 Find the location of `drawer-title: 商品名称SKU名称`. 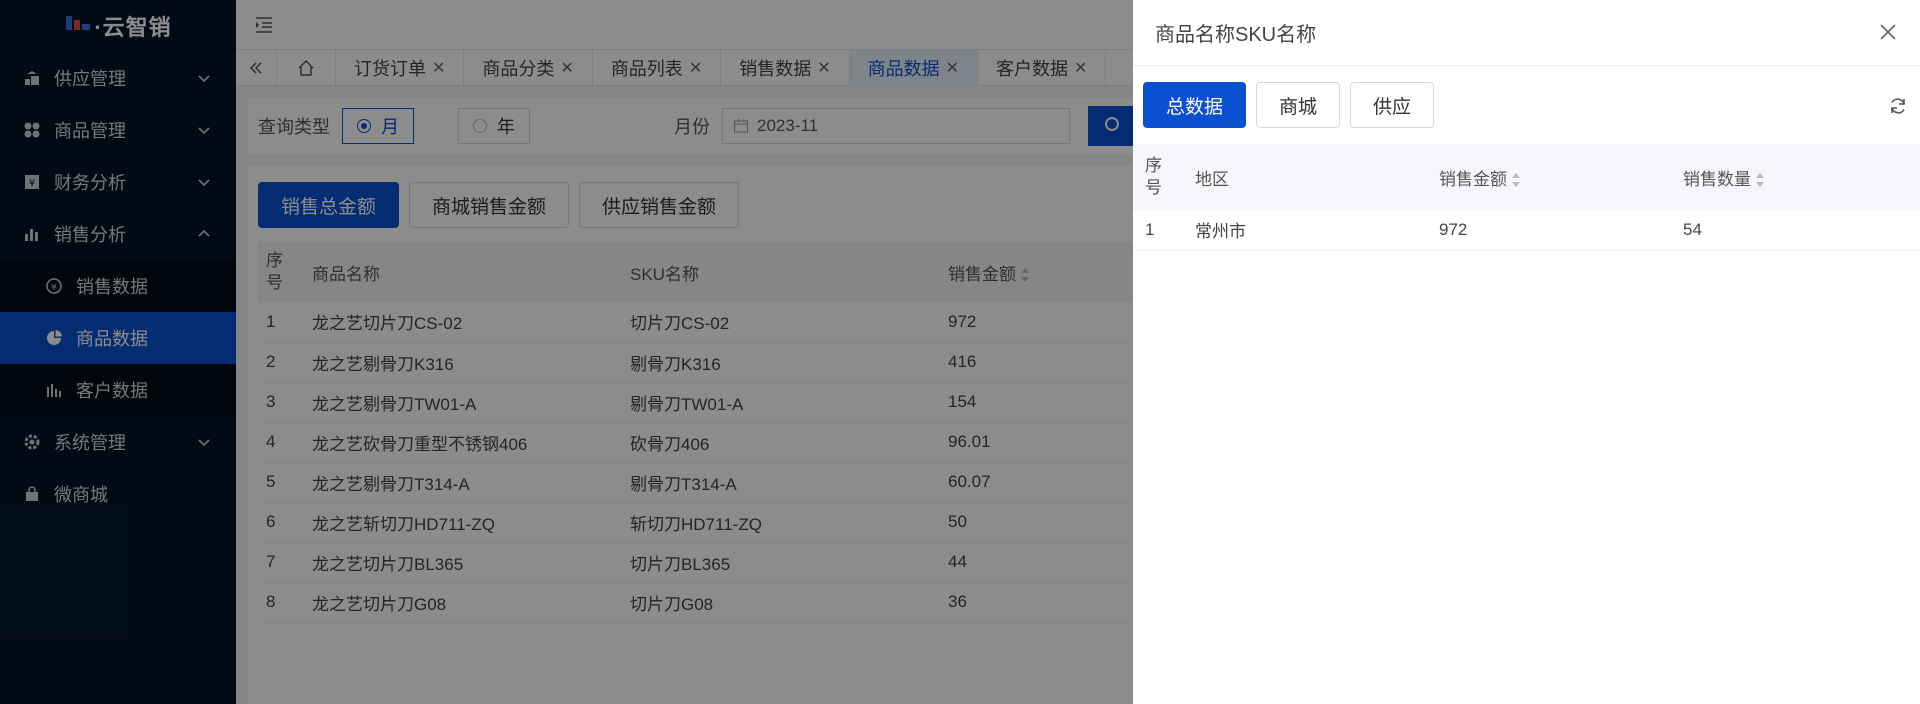

drawer-title: 商品名称SKU名称 is located at coordinates (1236, 35).